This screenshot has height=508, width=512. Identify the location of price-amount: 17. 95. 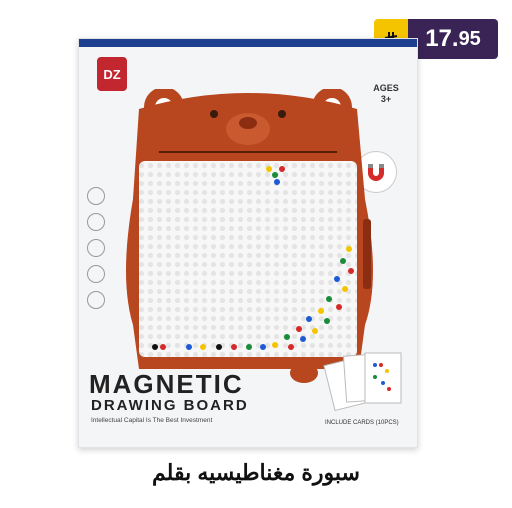
(453, 39).